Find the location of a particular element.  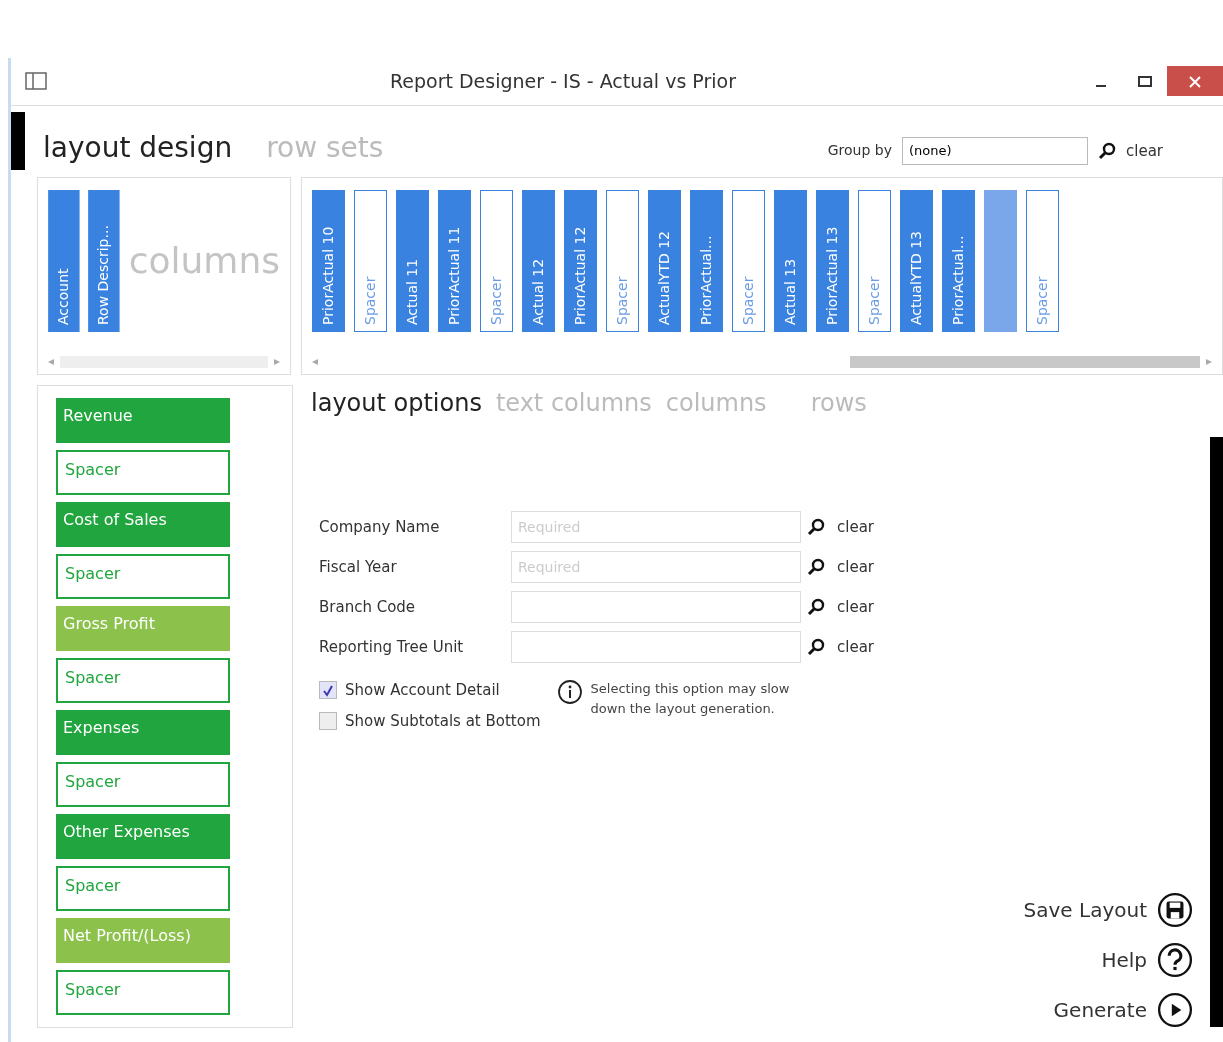

checkbox-label: Show Account Detail is located at coordinates (422, 690).